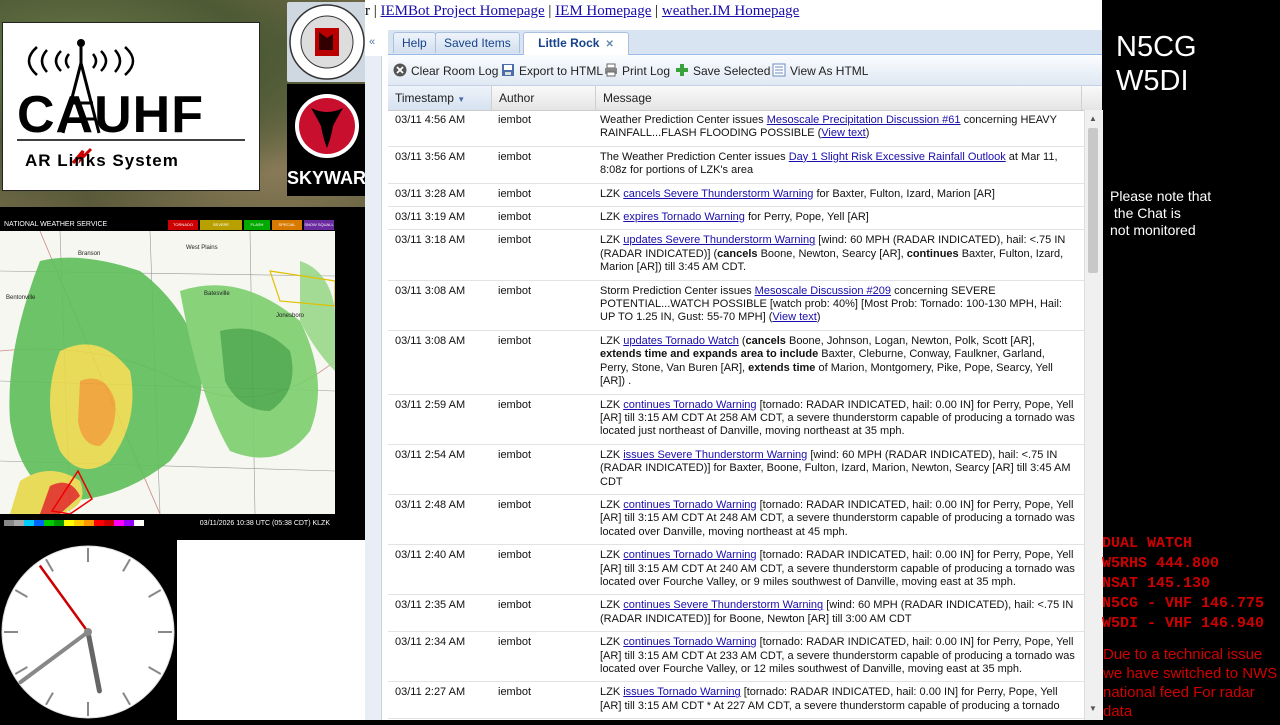 The height and width of the screenshot is (725, 1280). Describe the element at coordinates (732, 71) in the screenshot. I see `button-label: Save Selected` at that location.